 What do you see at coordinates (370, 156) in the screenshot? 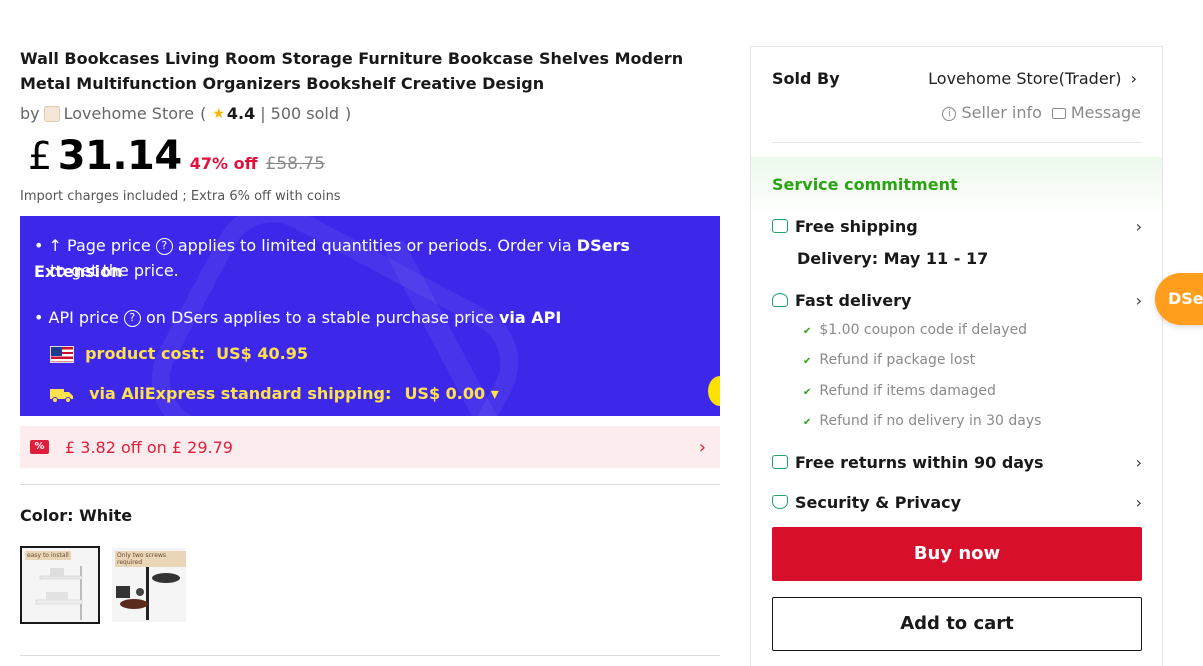
I see `price-row: £31.14 47% off £58.75` at bounding box center [370, 156].